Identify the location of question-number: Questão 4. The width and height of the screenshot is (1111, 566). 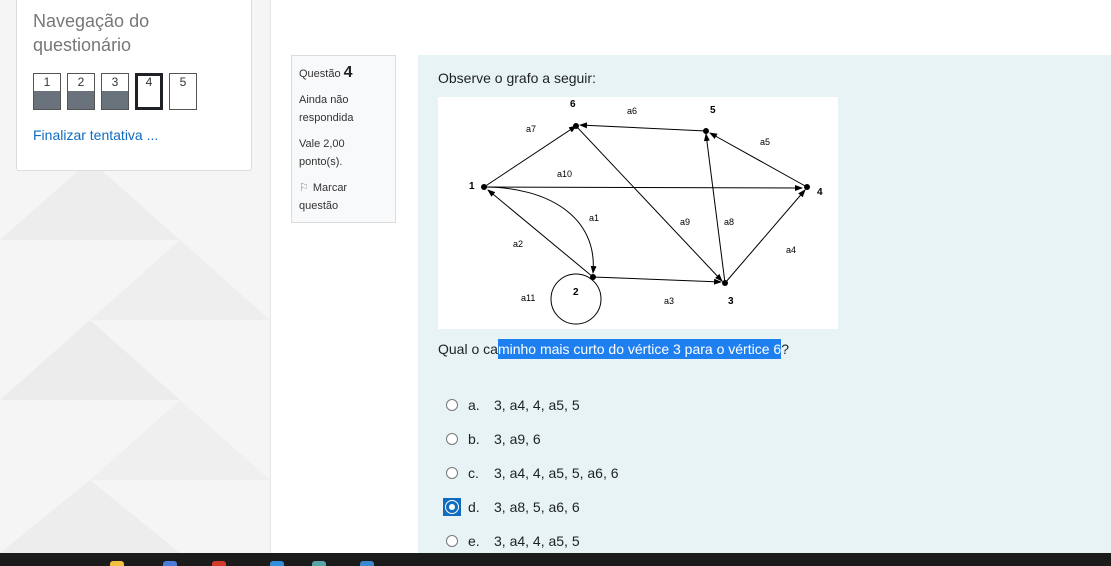
(343, 73).